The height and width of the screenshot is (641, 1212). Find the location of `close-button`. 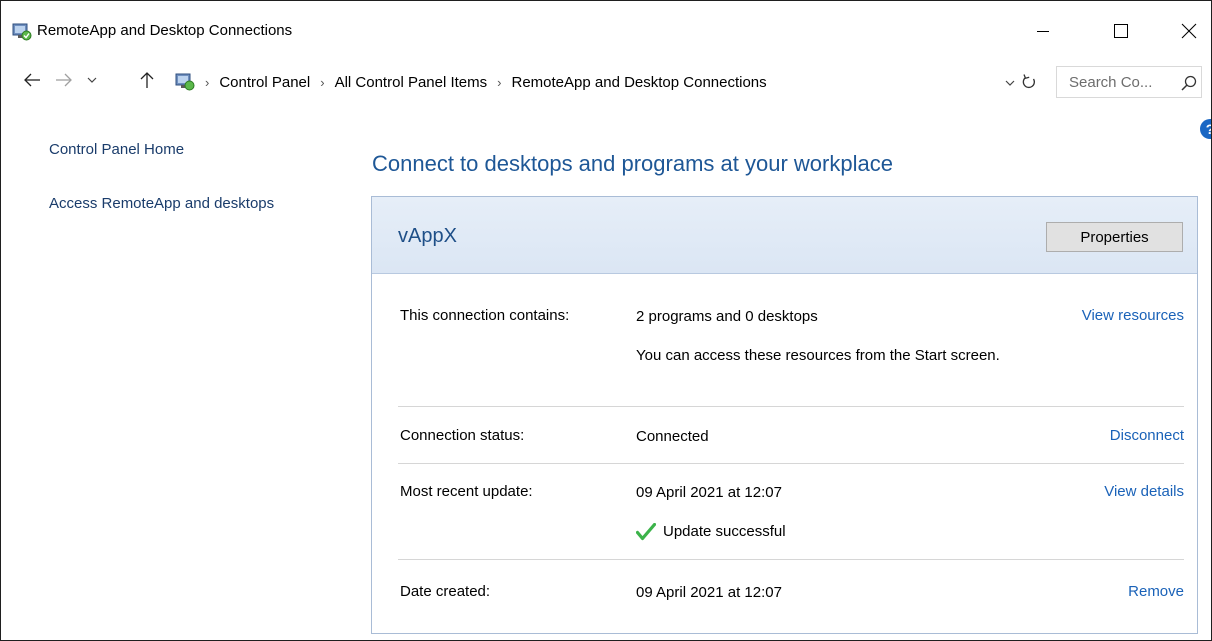

close-button is located at coordinates (1189, 31).